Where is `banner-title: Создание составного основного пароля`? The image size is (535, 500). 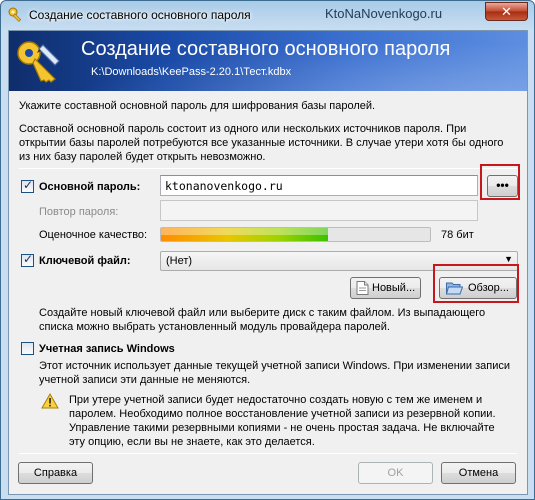 banner-title: Создание составного основного пароля is located at coordinates (266, 49).